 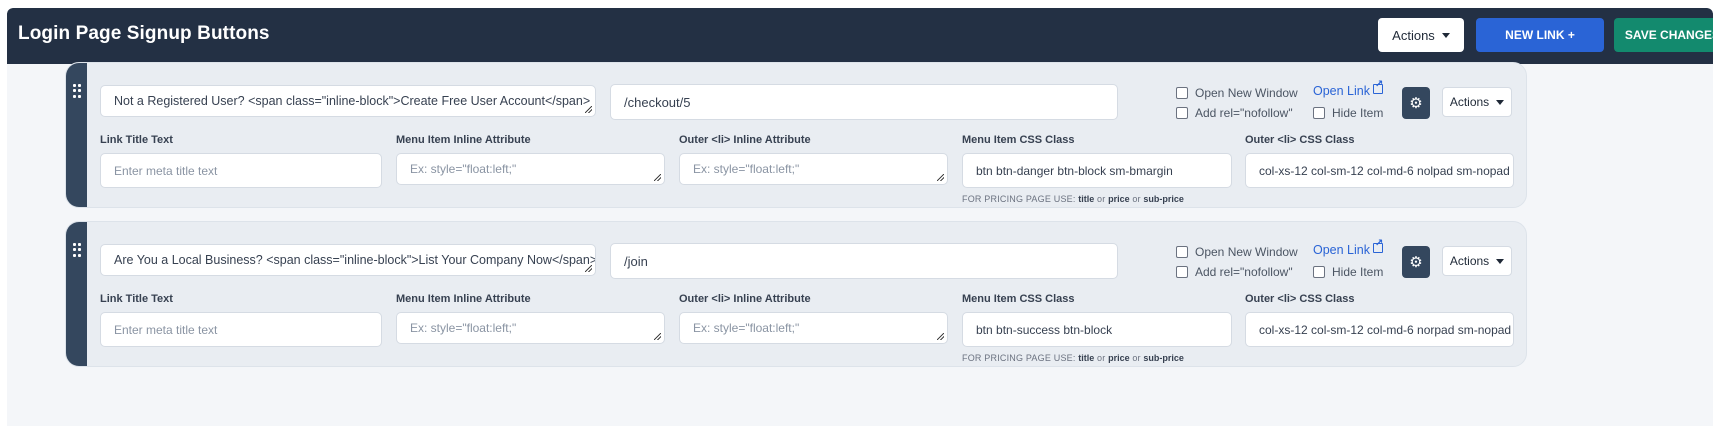 What do you see at coordinates (1097, 329) in the screenshot?
I see `menu-item-css-class-input: btn btn-success btn-block` at bounding box center [1097, 329].